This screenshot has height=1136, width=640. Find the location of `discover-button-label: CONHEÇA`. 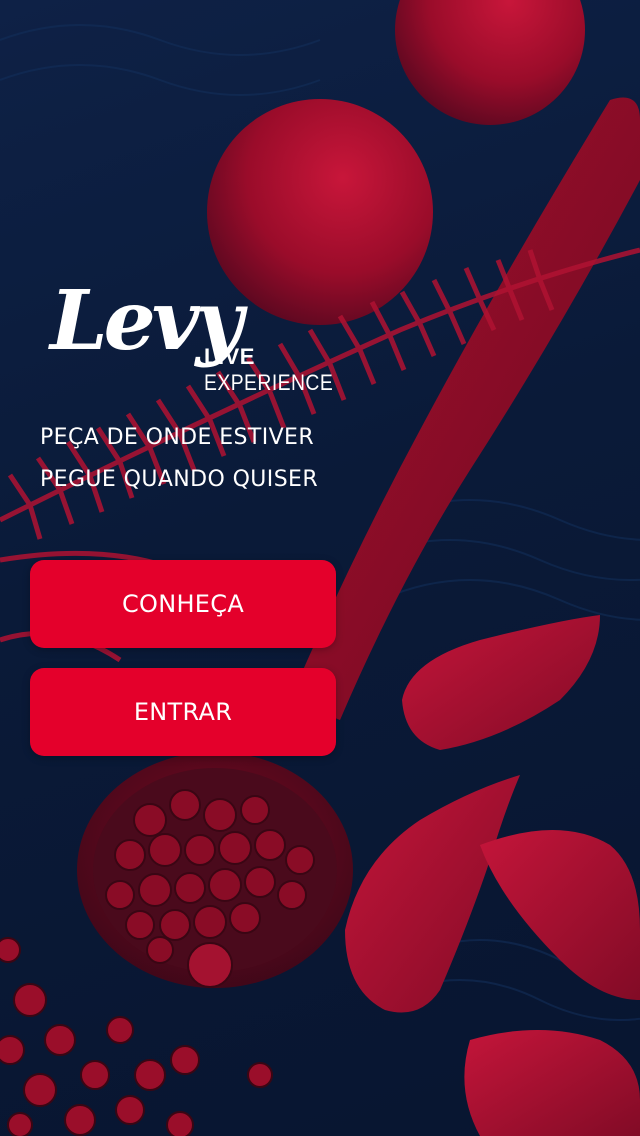

discover-button-label: CONHEÇA is located at coordinates (183, 604).